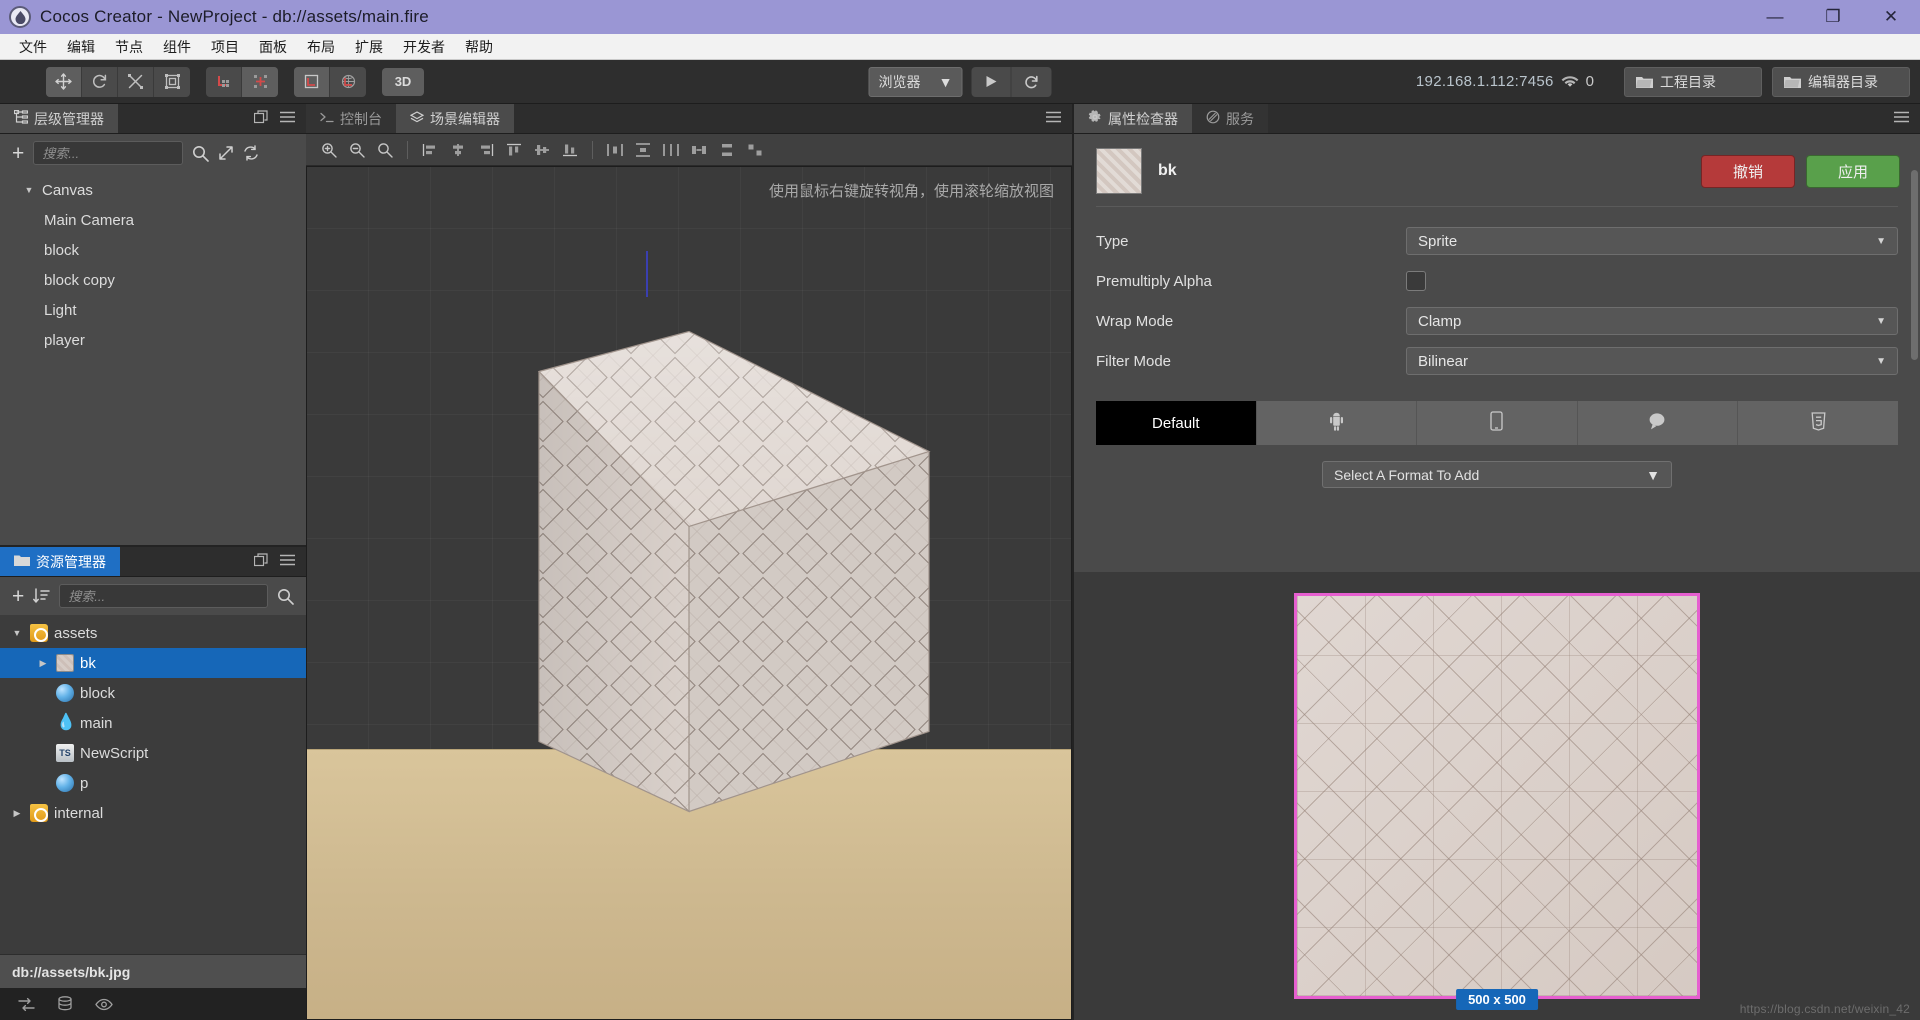 Image resolution: width=1920 pixels, height=1020 pixels. Describe the element at coordinates (1841, 81) in the screenshot. I see `editor-dir-button: 编辑器目录` at that location.